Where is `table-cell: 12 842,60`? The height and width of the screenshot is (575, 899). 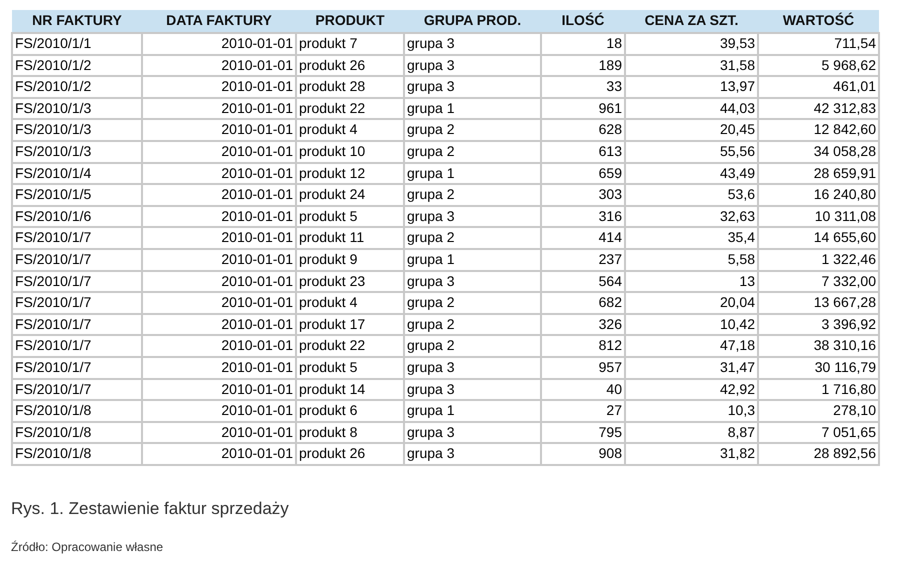
table-cell: 12 842,60 is located at coordinates (818, 130).